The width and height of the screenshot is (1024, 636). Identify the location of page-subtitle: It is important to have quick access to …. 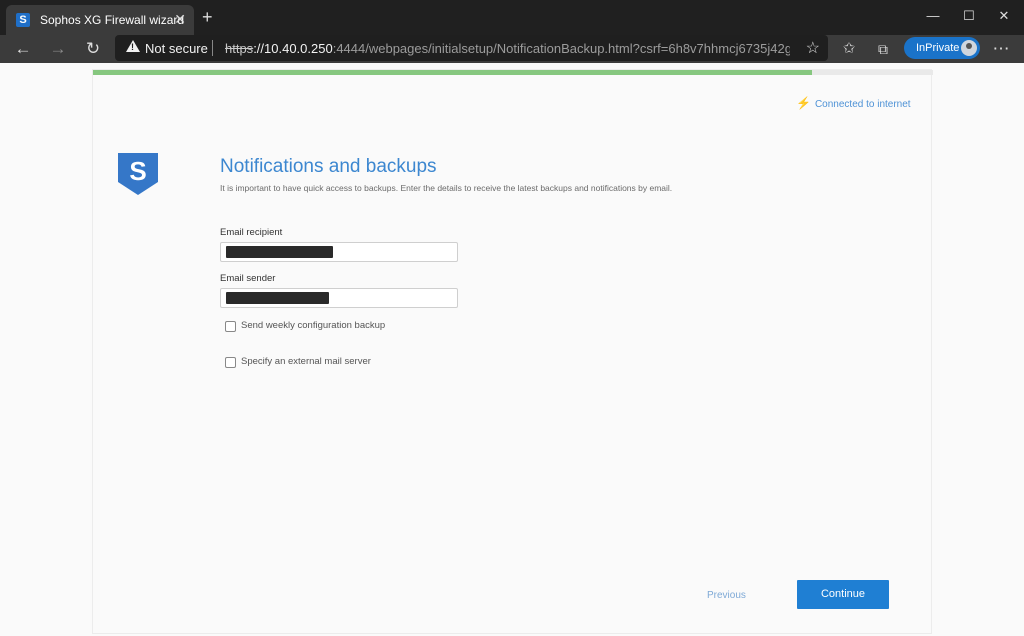
(446, 188).